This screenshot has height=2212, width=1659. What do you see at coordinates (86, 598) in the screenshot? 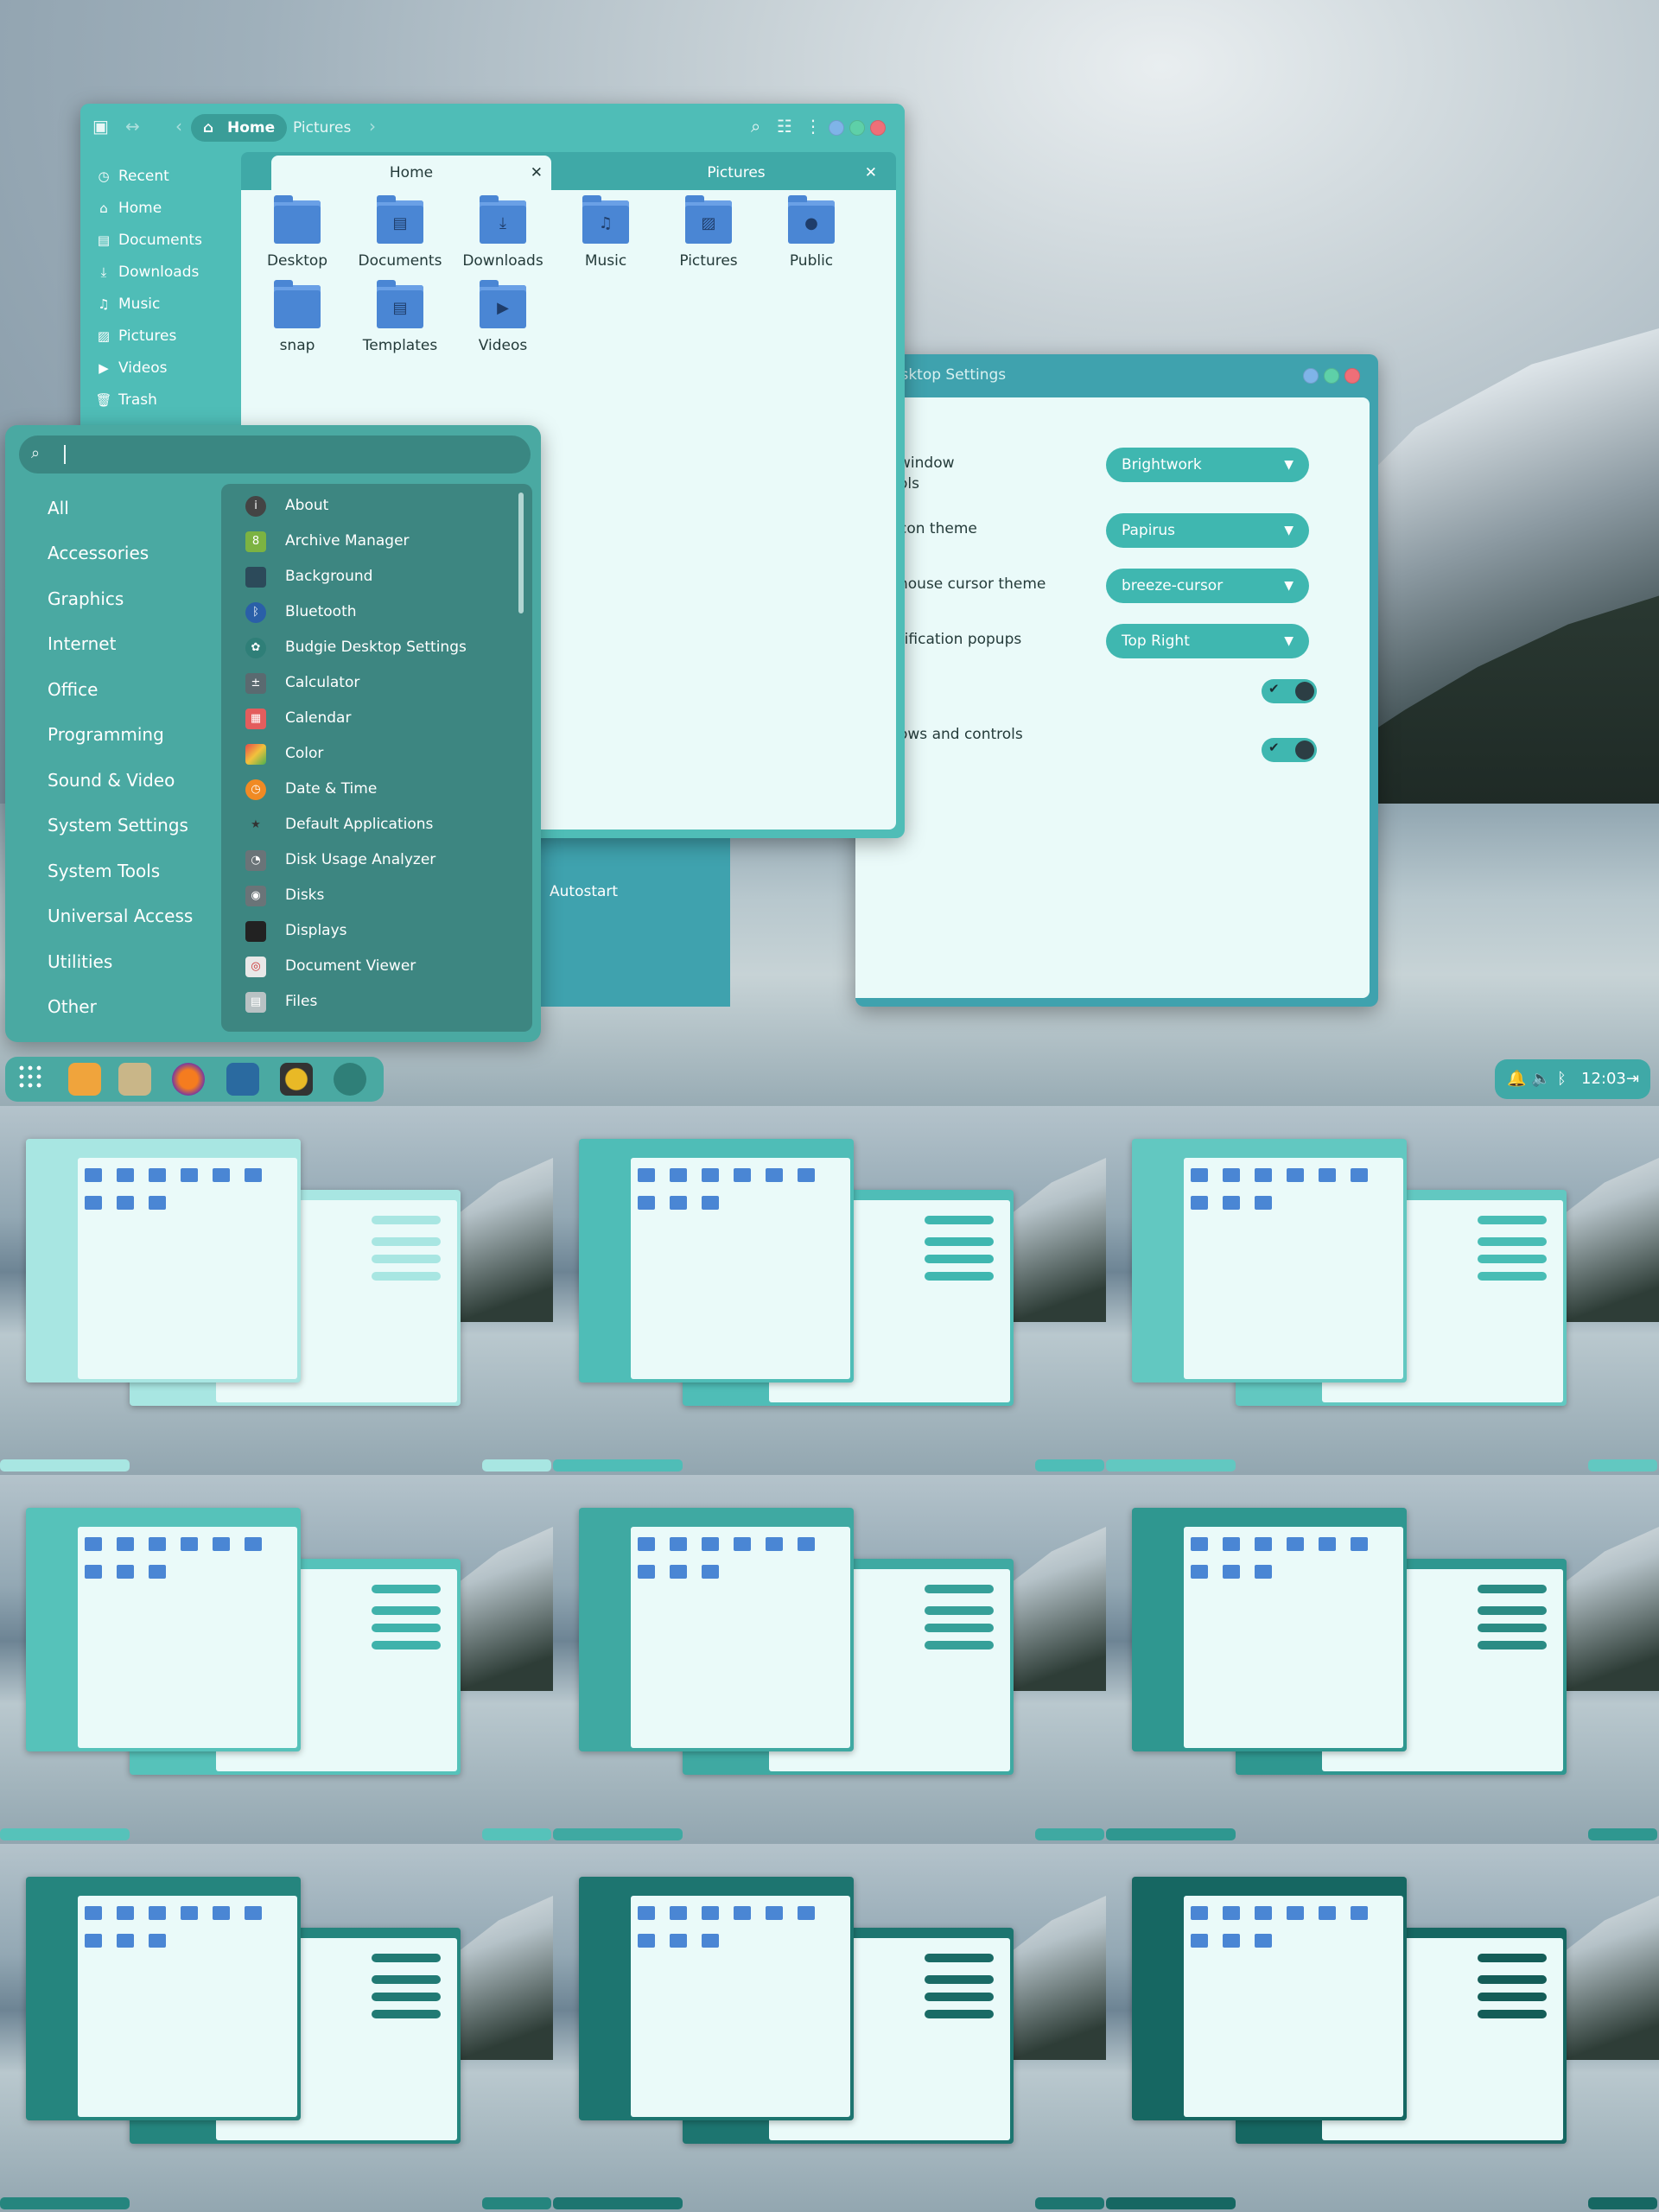
I see `category-graphics: Graphics` at bounding box center [86, 598].